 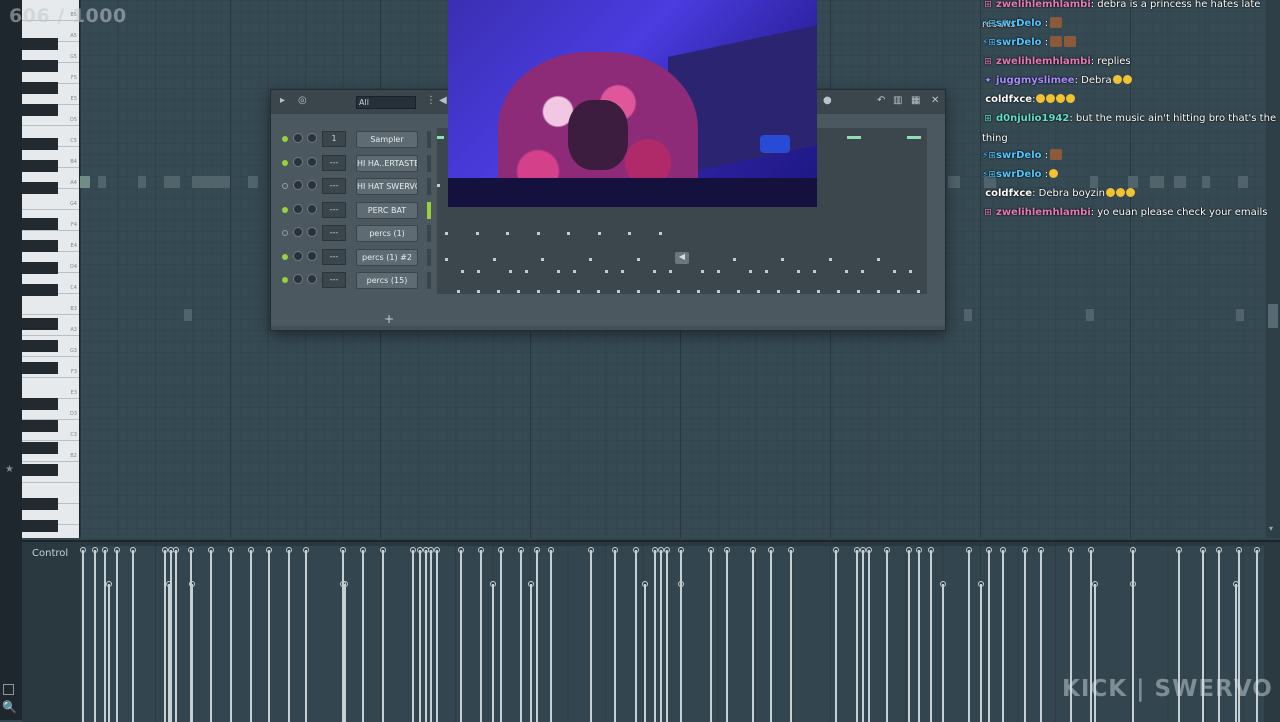 I want to click on target-icon: ◎, so click(x=302, y=100).